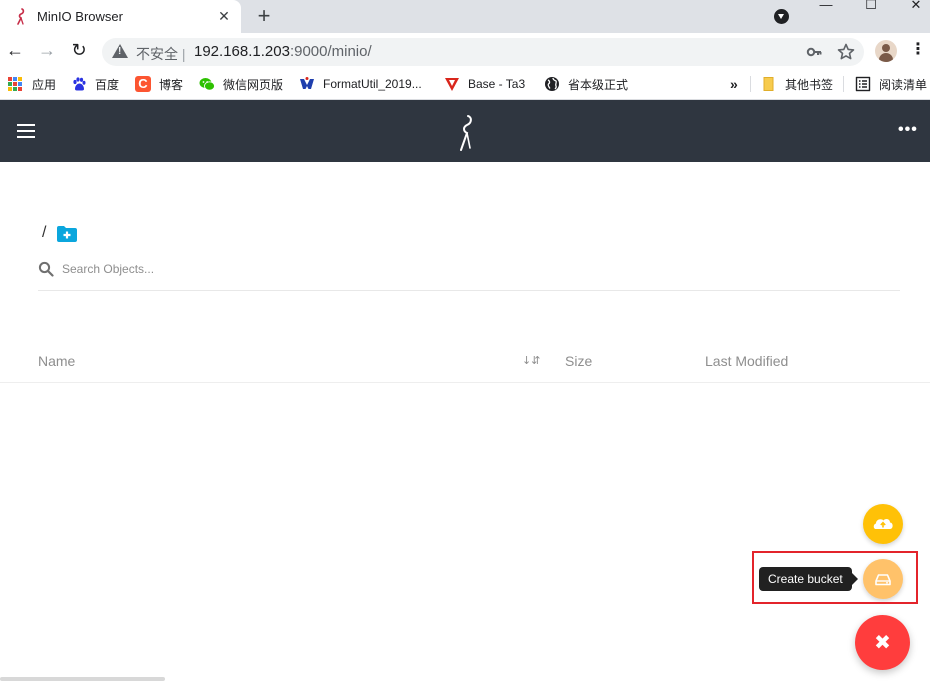  What do you see at coordinates (161, 54) in the screenshot?
I see `security-label: 不安全 |` at bounding box center [161, 54].